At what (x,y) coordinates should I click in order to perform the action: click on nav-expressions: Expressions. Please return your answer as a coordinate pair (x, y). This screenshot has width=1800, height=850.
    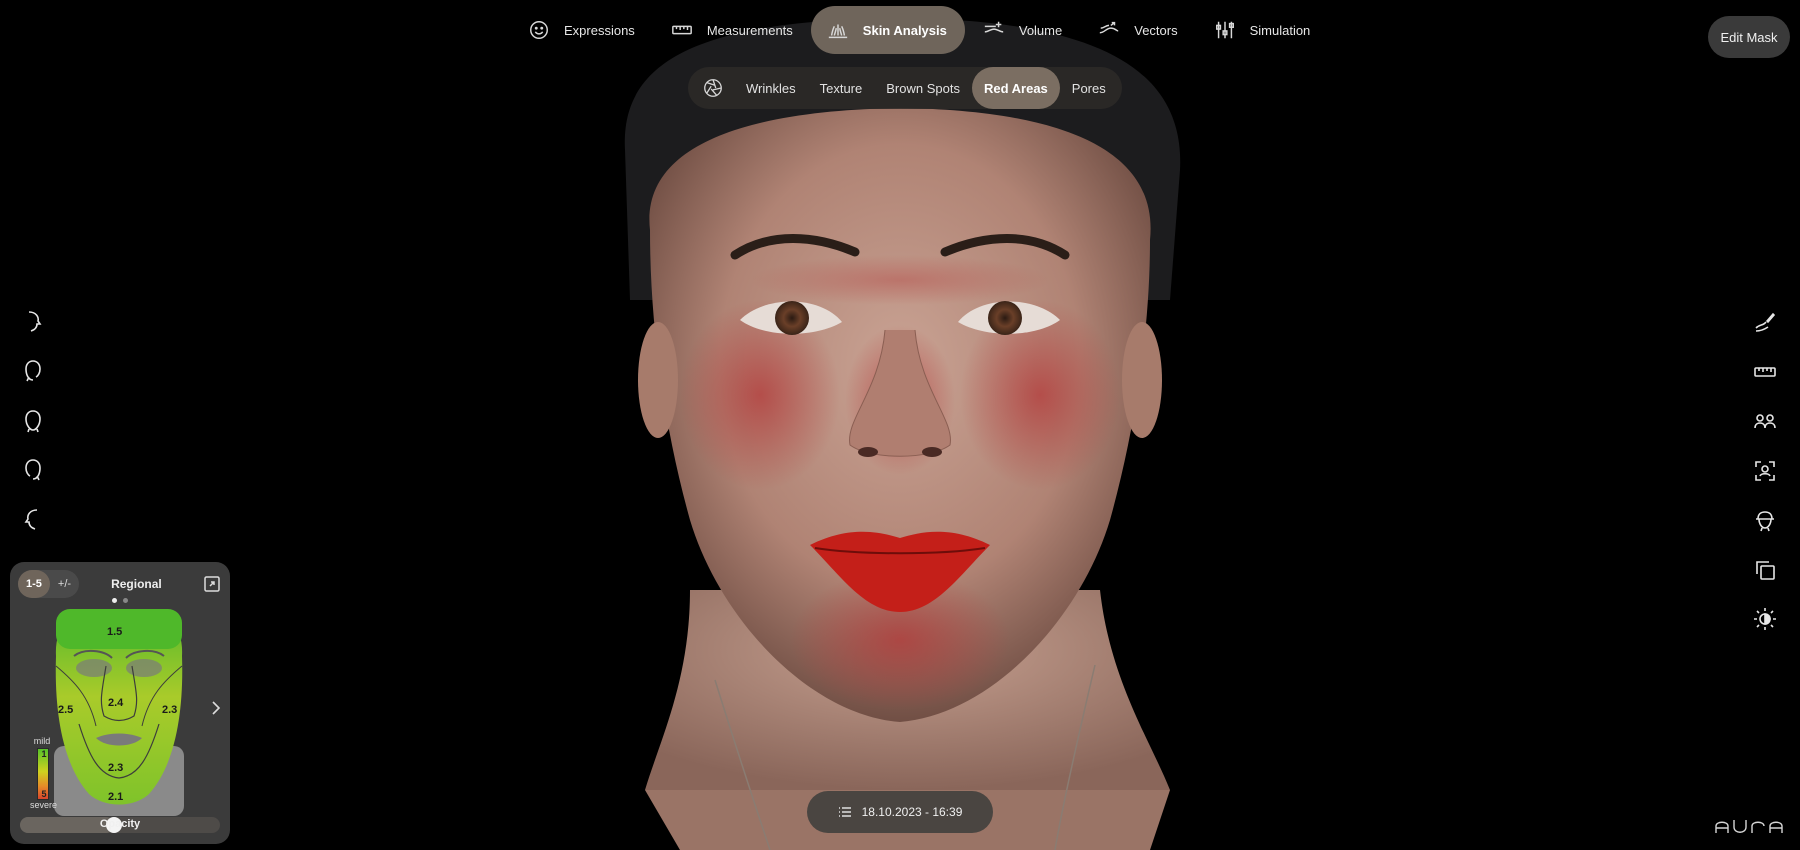
    Looking at the image, I should click on (581, 30).